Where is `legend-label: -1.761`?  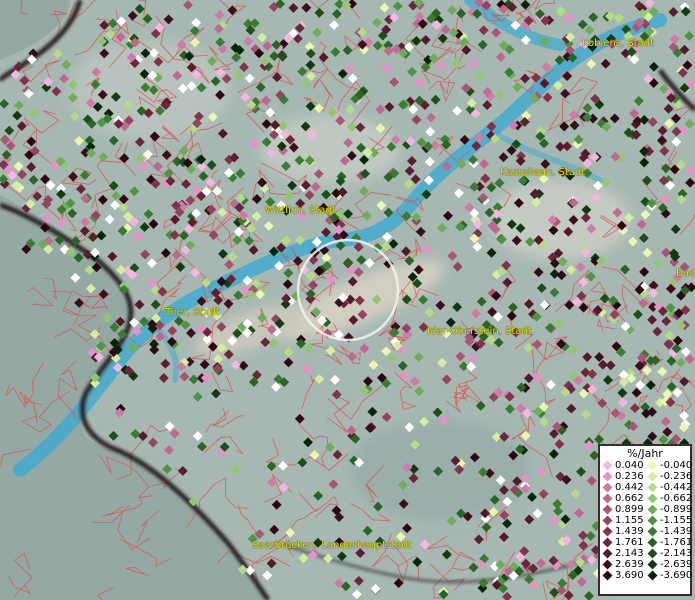
legend-label: -1.761 is located at coordinates (676, 542).